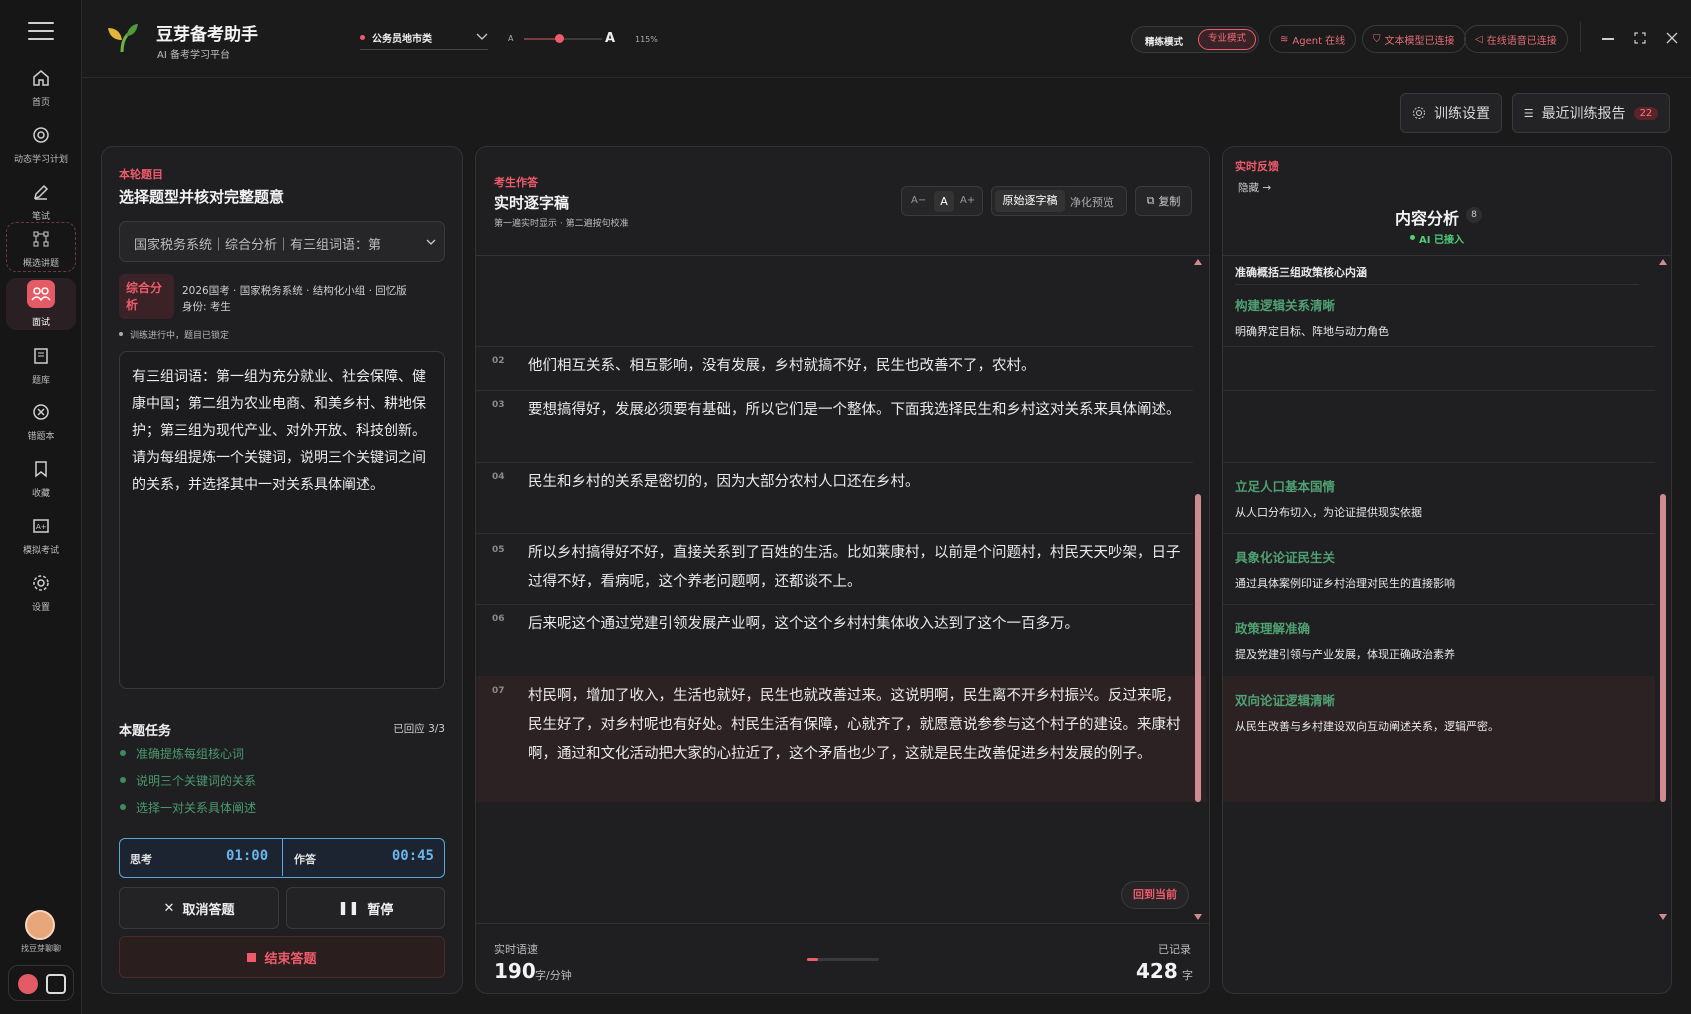 The image size is (1691, 1014). I want to click on end-answer-label: 结束答题, so click(290, 959).